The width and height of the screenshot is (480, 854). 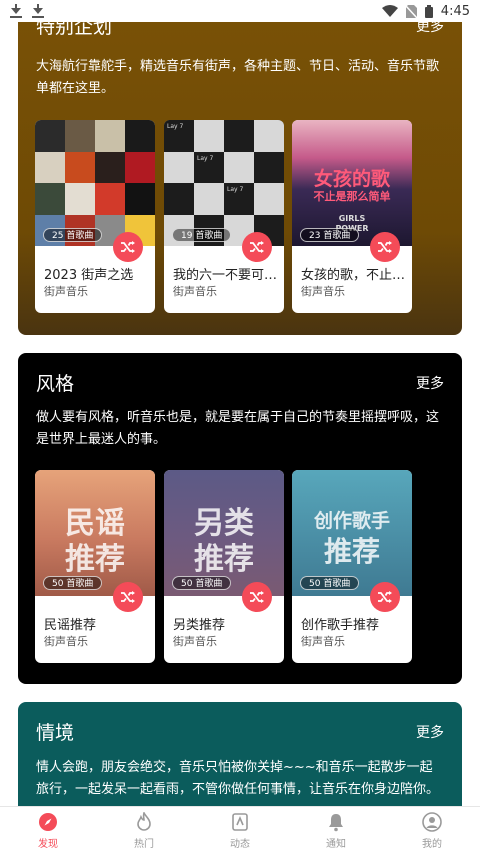 What do you see at coordinates (336, 822) in the screenshot?
I see `bell-icon` at bounding box center [336, 822].